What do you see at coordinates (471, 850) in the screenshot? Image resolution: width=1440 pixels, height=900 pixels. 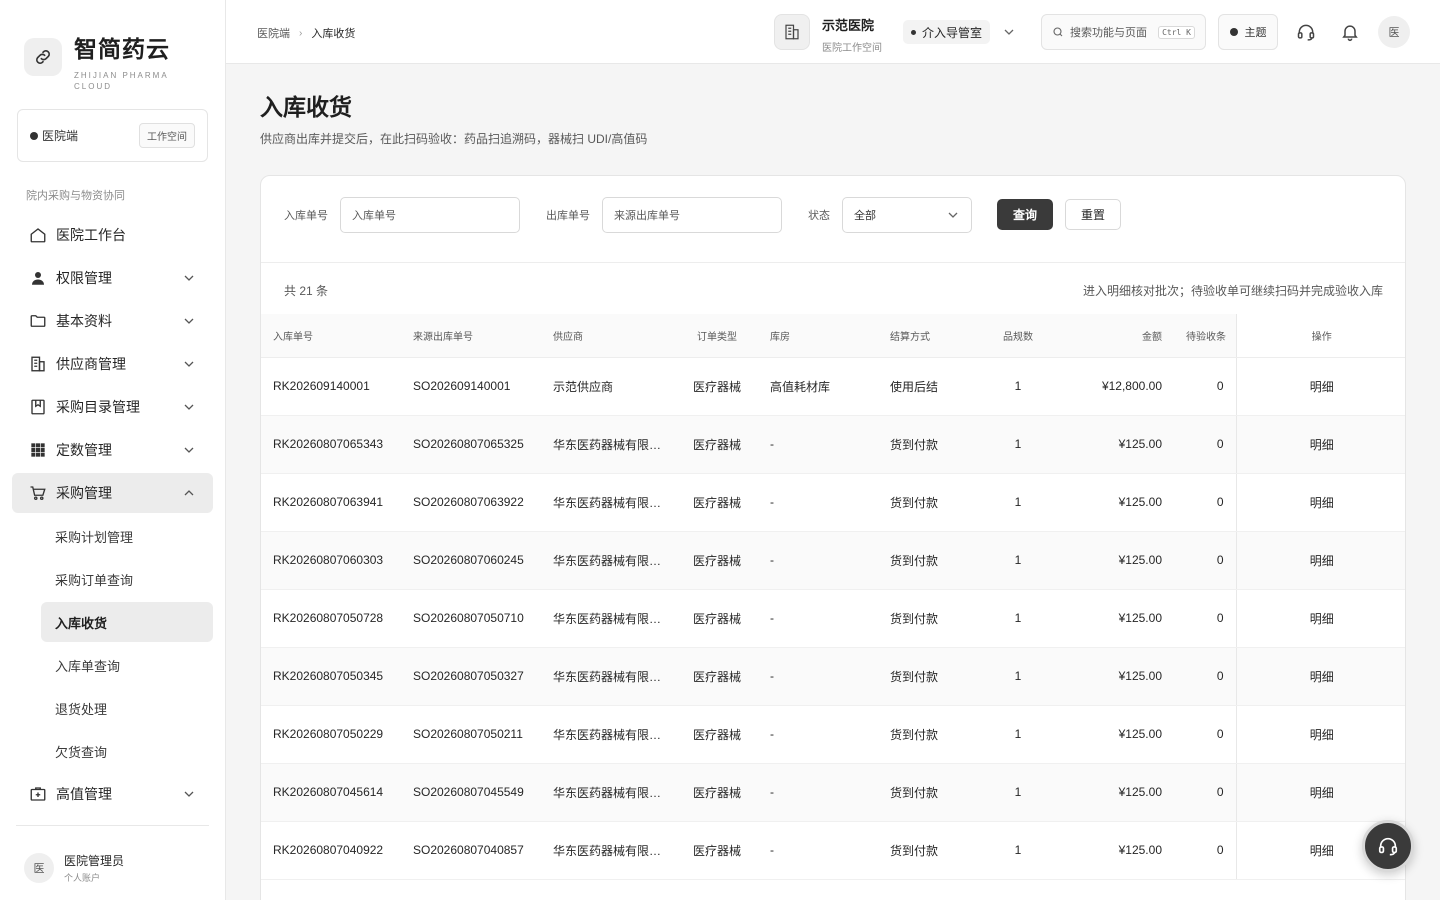 I see `outbound-number-cell: SO20260807040857` at bounding box center [471, 850].